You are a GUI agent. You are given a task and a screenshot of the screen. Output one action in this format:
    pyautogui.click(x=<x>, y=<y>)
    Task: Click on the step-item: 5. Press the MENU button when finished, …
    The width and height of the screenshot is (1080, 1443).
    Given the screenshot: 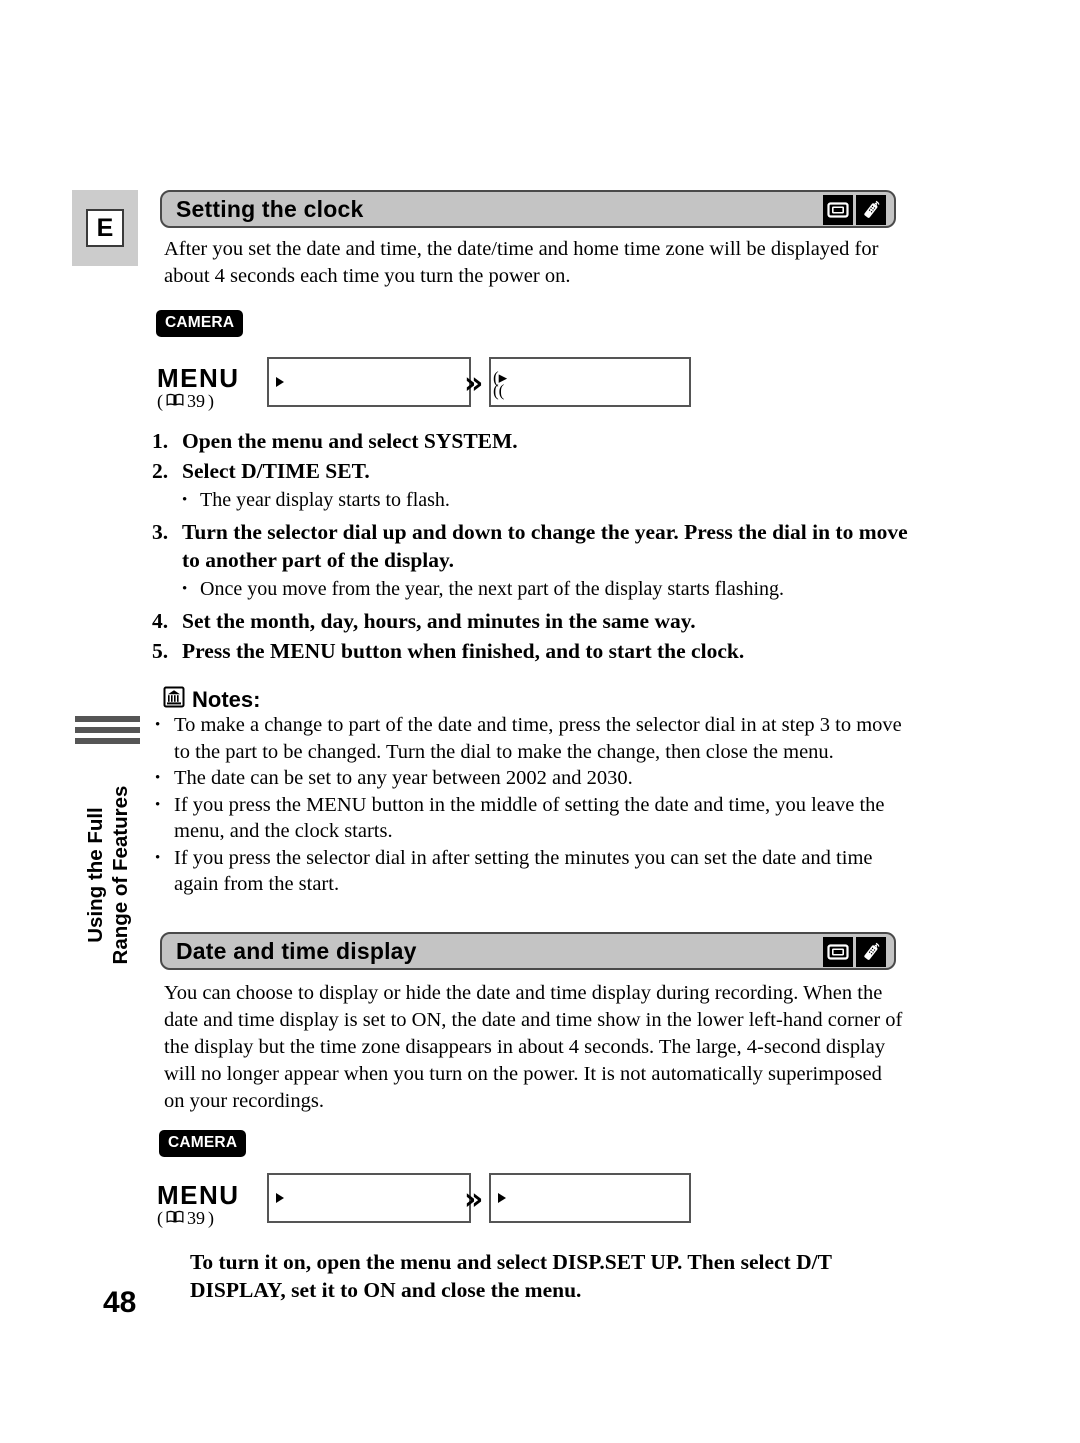 What is the action you would take?
    pyautogui.click(x=532, y=651)
    